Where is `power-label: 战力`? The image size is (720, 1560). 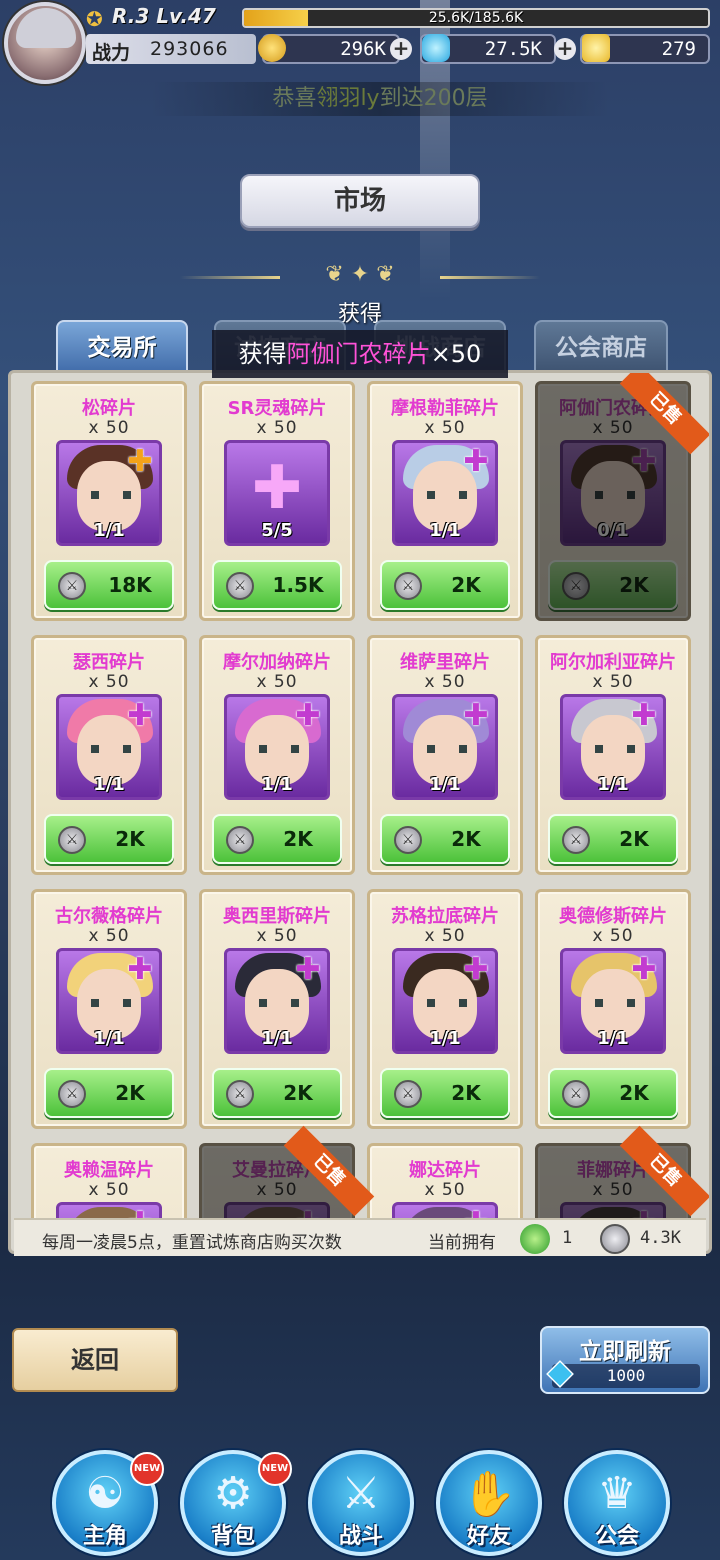 power-label: 战力 is located at coordinates (111, 53).